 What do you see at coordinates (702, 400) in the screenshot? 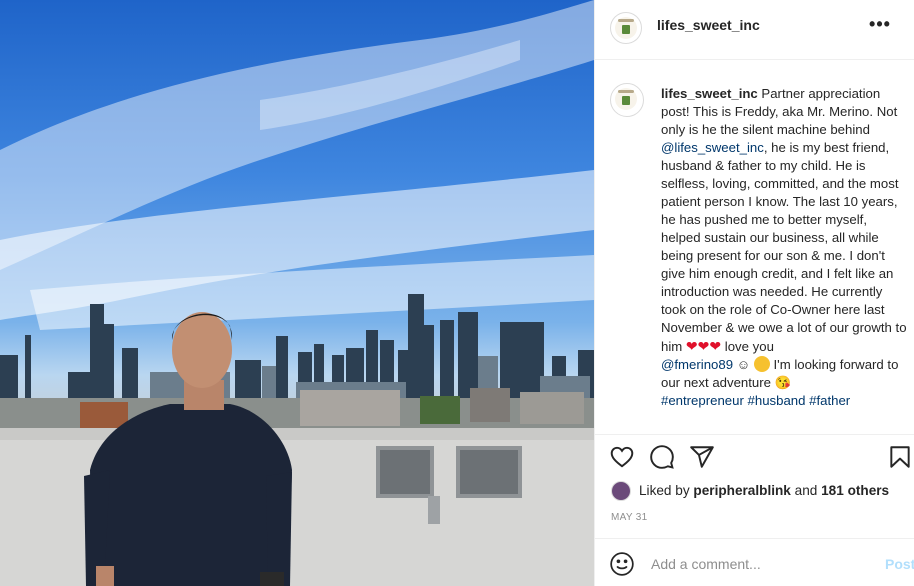
I see `hashtag-link: #entrepreneur` at bounding box center [702, 400].